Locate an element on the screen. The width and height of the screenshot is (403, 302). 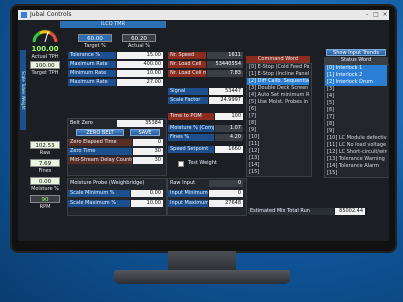
mid-stream-delay-value: 30 is located at coordinates (148, 160).